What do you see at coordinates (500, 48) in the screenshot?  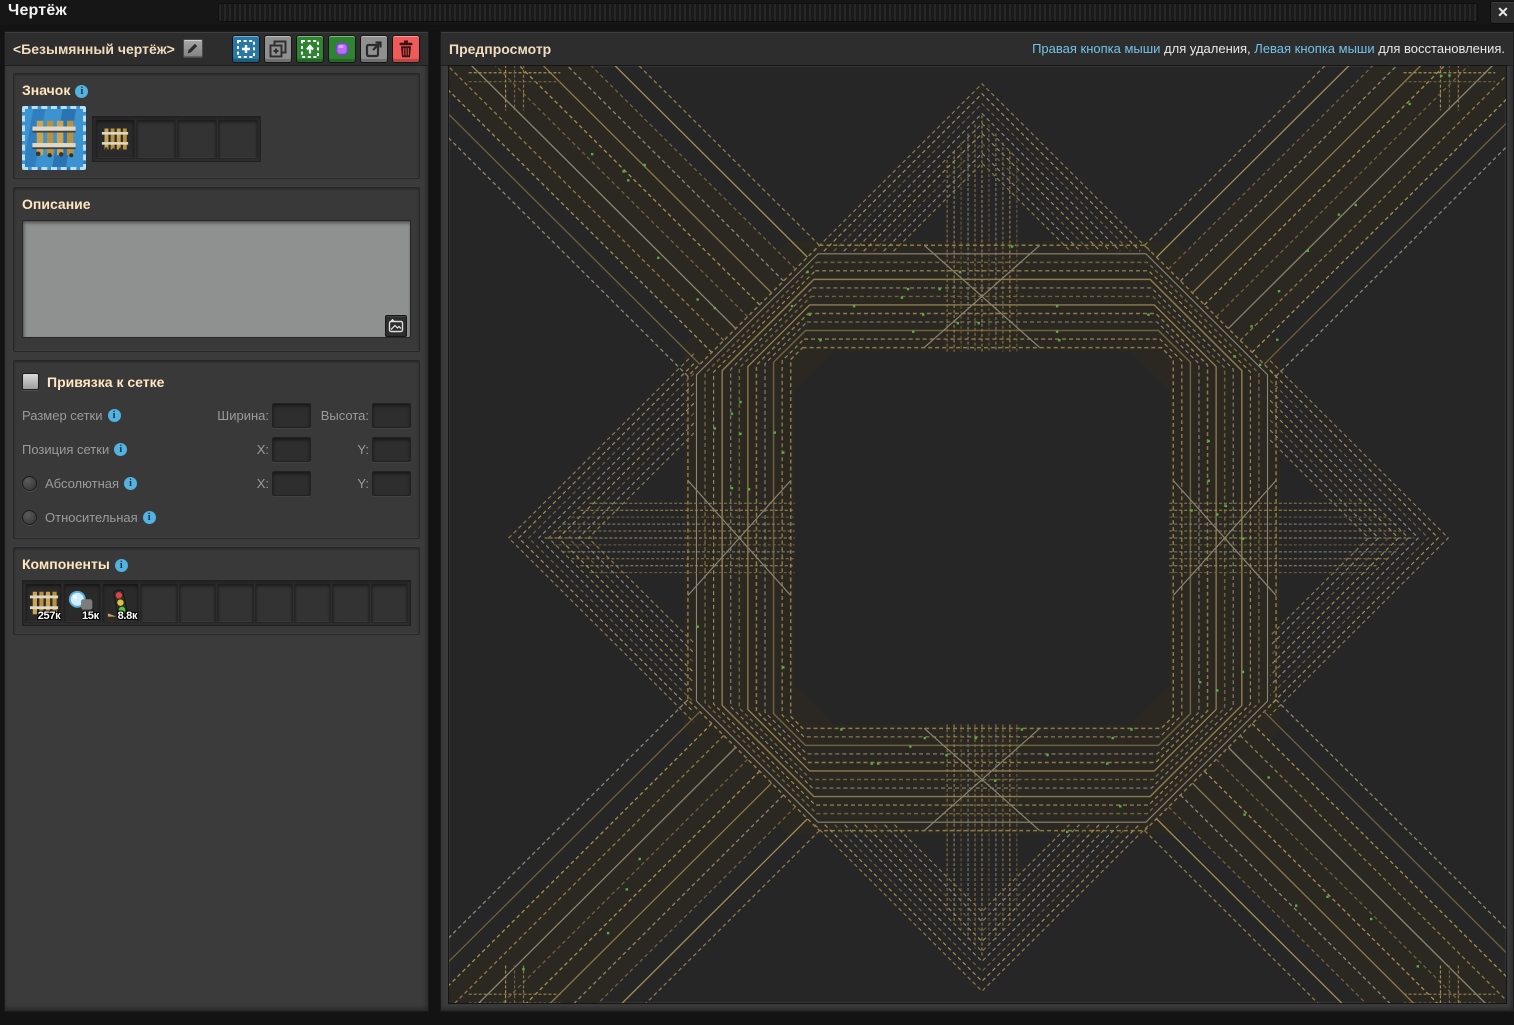 I see `preview-title: Предпросмотр` at bounding box center [500, 48].